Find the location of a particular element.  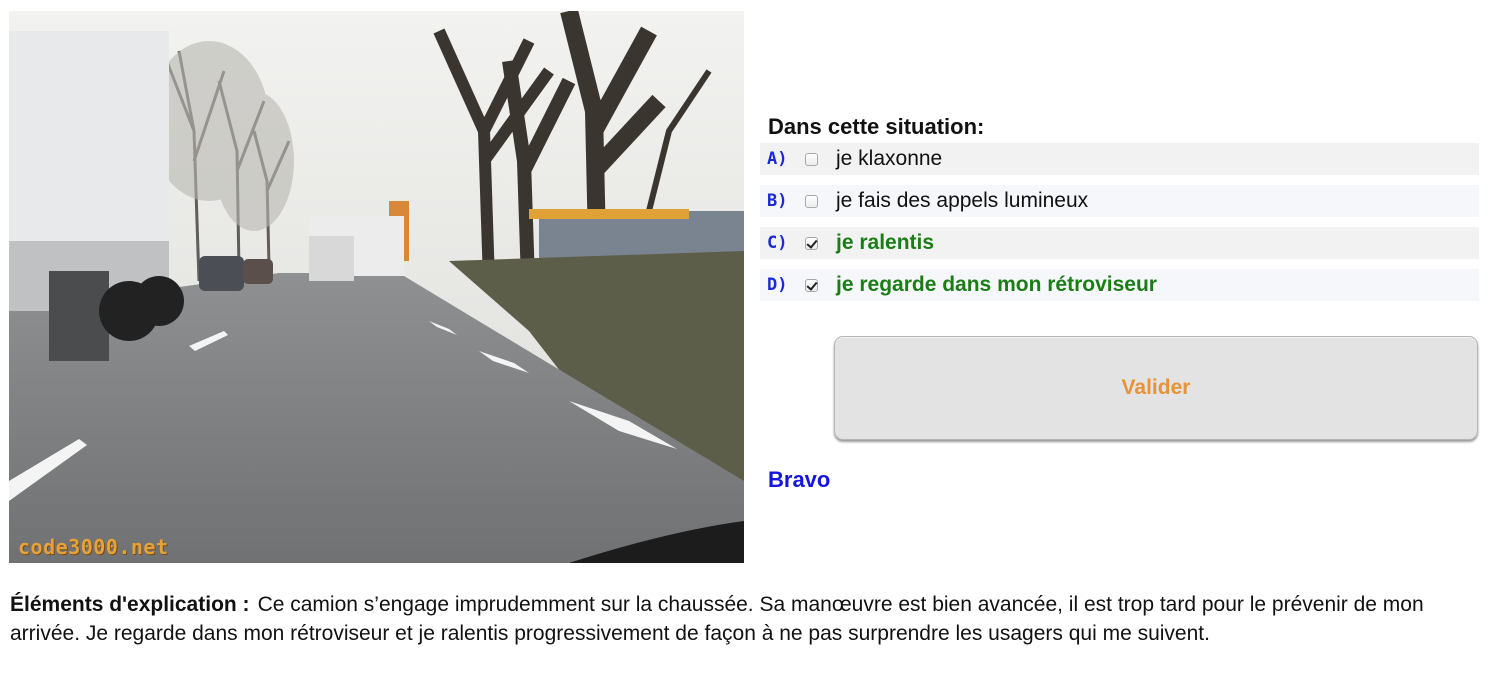

answer-text: je fais des appels lumineux is located at coordinates (962, 200).